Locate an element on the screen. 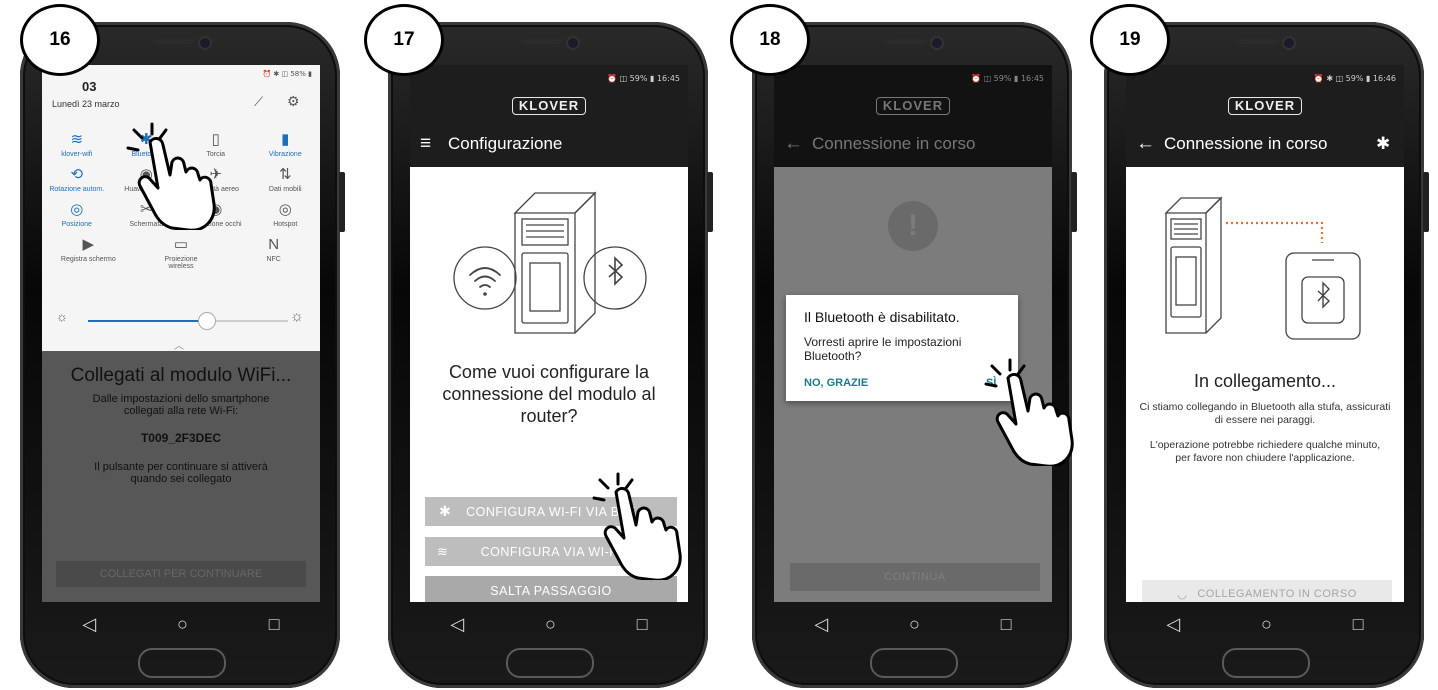 The height and width of the screenshot is (690, 1438). collapse-handle-icon: ︿ is located at coordinates (179, 344).